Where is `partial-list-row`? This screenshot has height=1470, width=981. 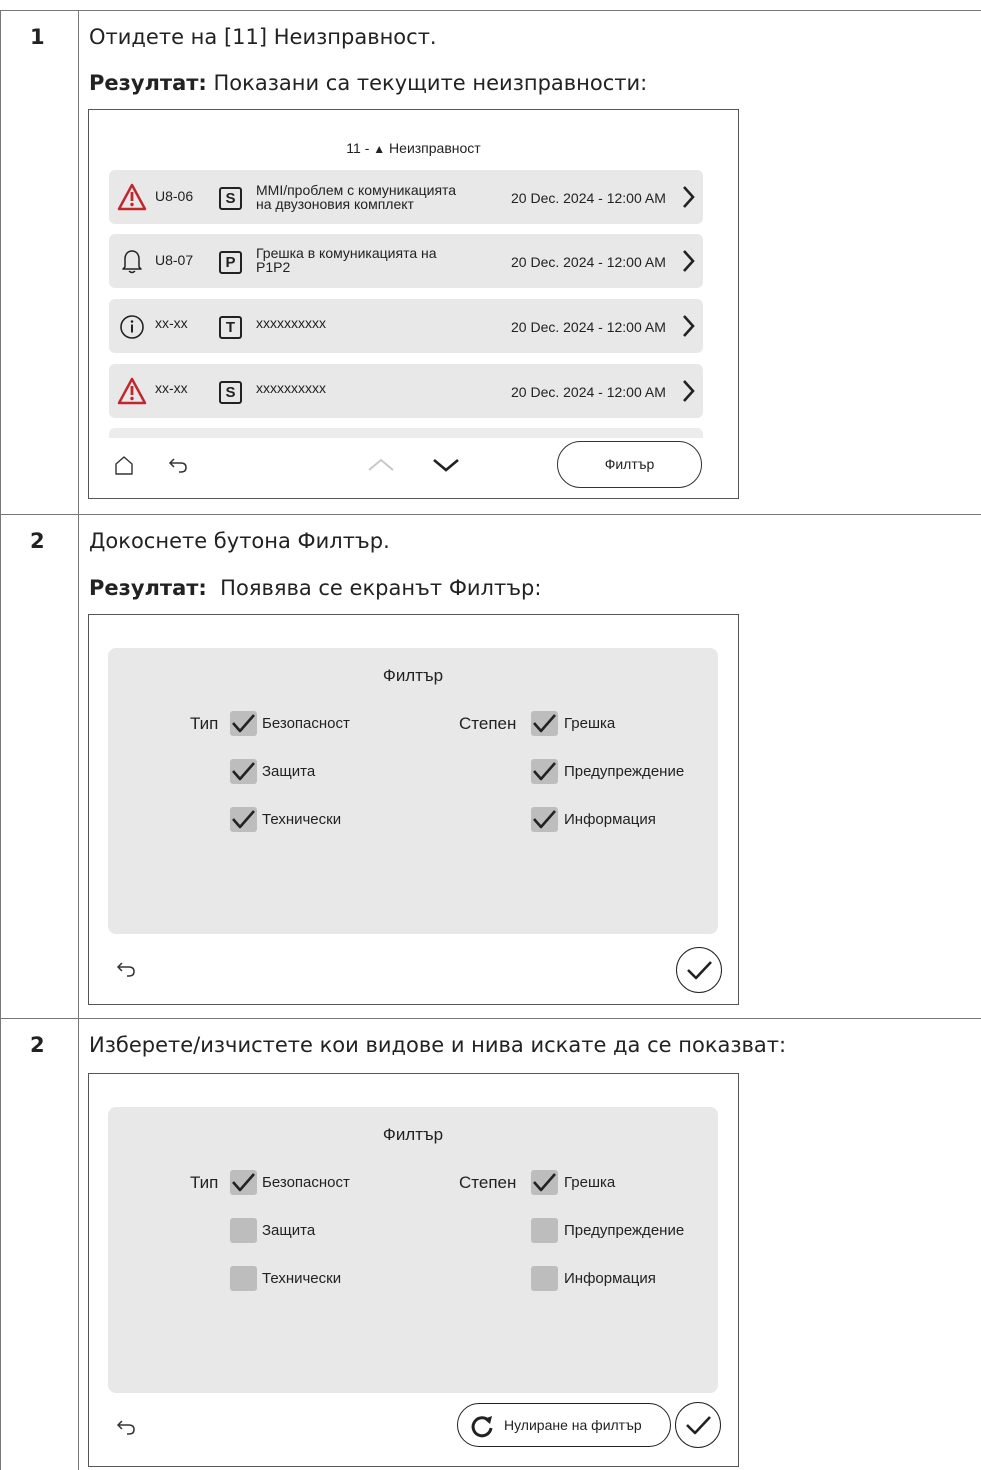 partial-list-row is located at coordinates (406, 433).